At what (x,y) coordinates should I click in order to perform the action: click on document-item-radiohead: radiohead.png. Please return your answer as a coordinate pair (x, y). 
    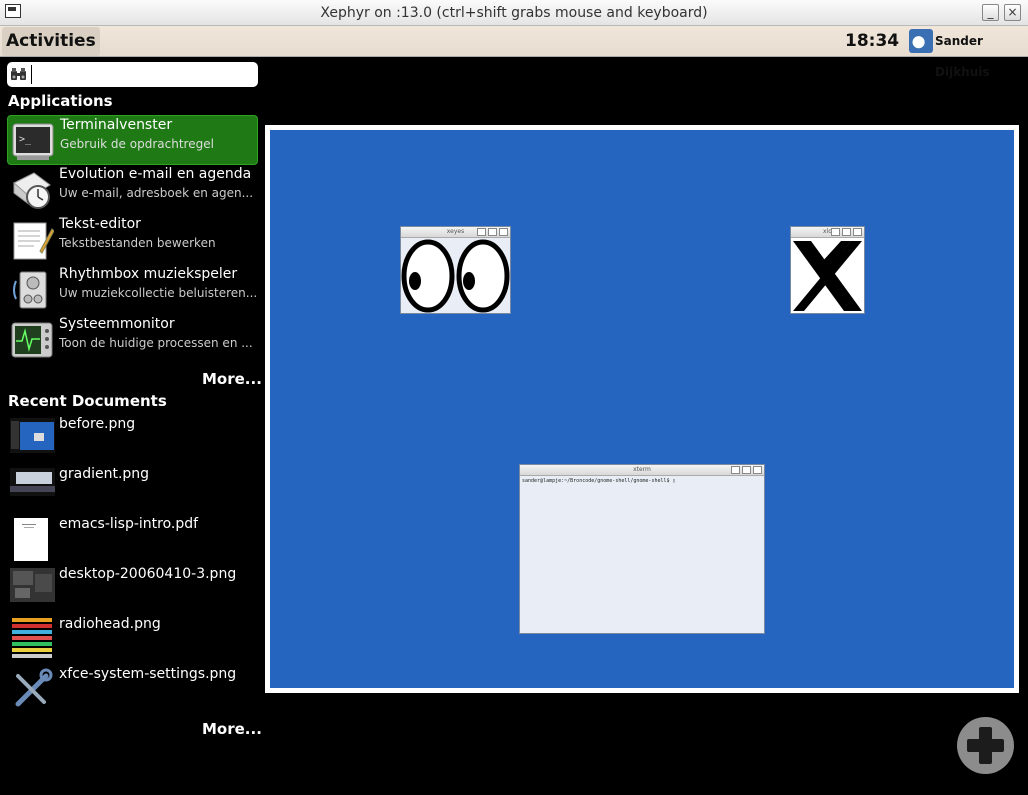
    Looking at the image, I should click on (132, 641).